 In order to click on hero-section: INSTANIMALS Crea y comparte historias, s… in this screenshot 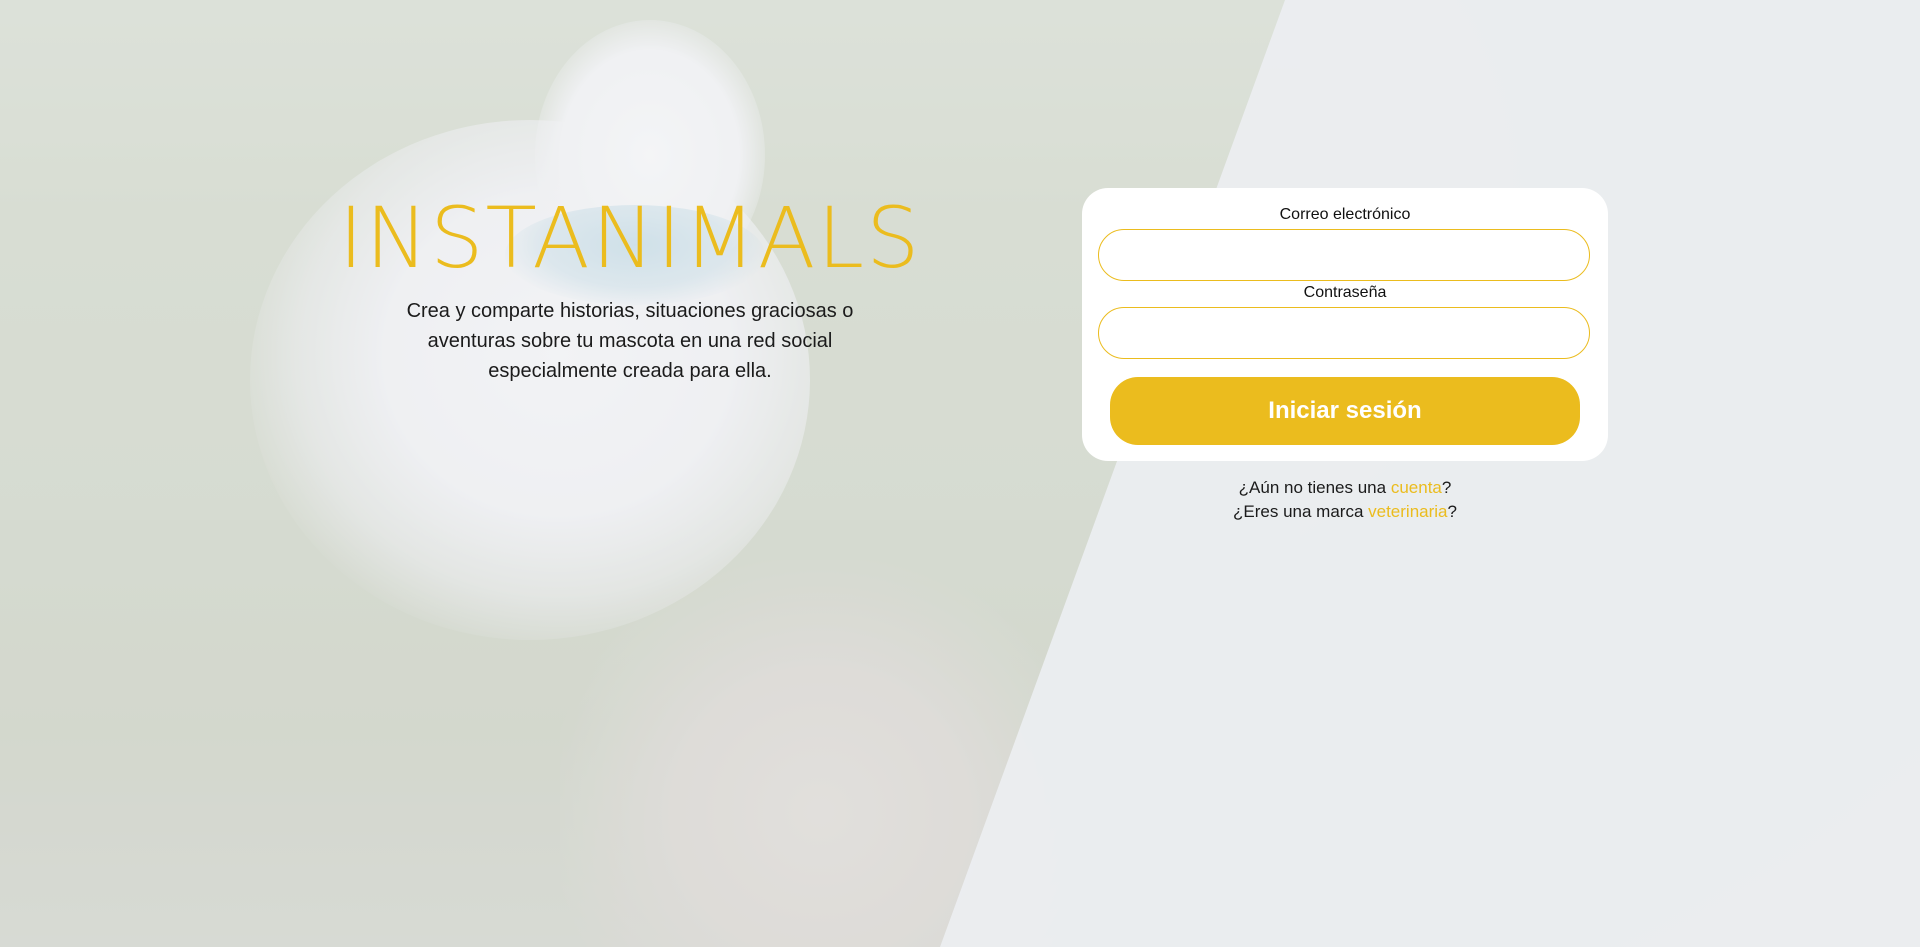, I will do `click(630, 288)`.